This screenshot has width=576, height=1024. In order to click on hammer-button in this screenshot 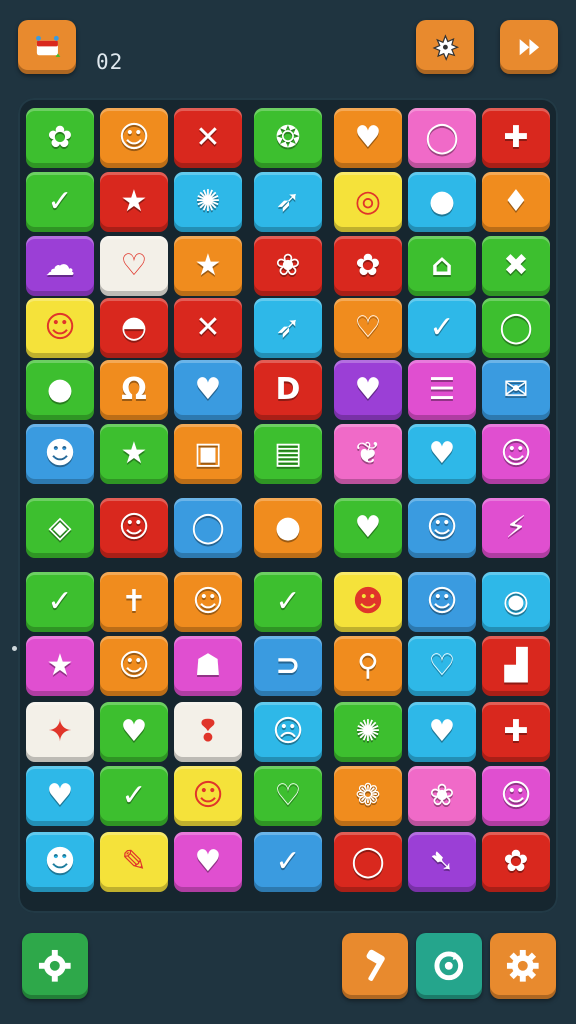, I will do `click(375, 966)`.